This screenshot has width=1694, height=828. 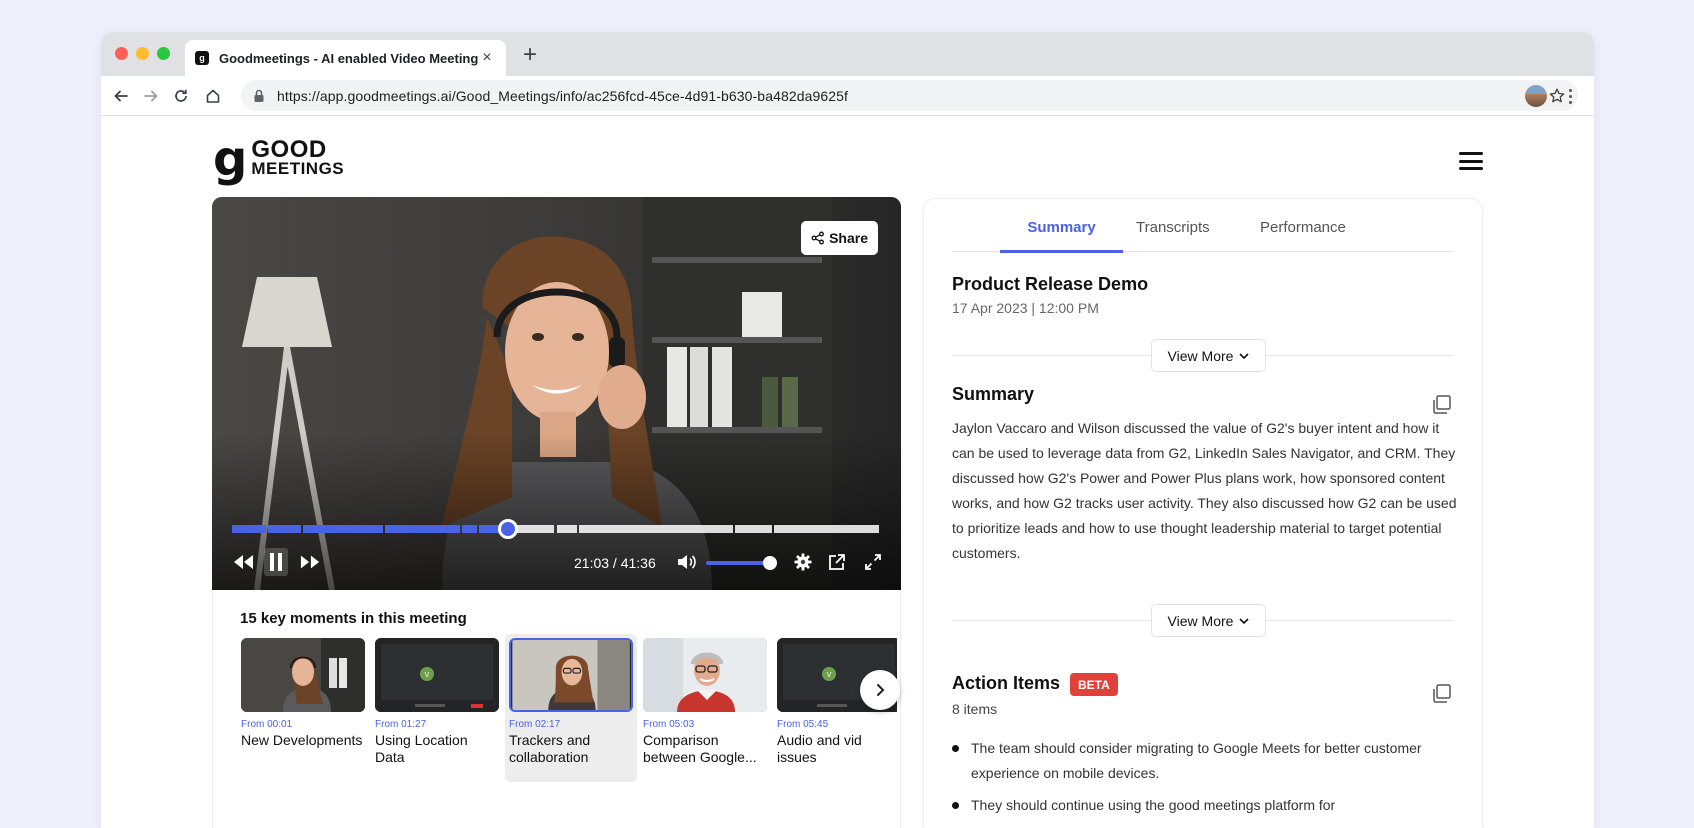 What do you see at coordinates (1570, 96) in the screenshot?
I see `browser-menu-icon` at bounding box center [1570, 96].